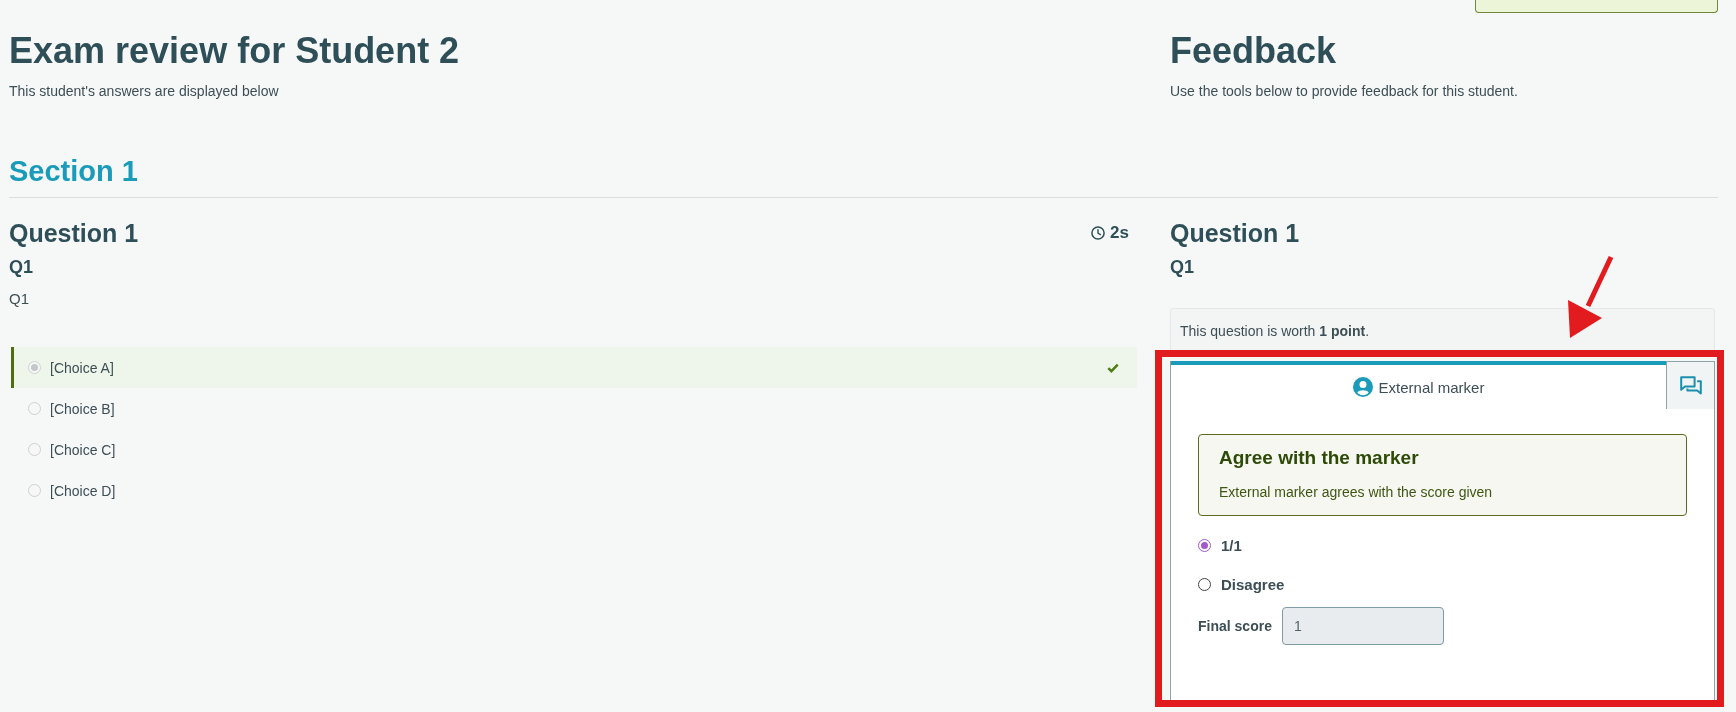 The width and height of the screenshot is (1736, 712). I want to click on time-spent: 2s, so click(1119, 233).